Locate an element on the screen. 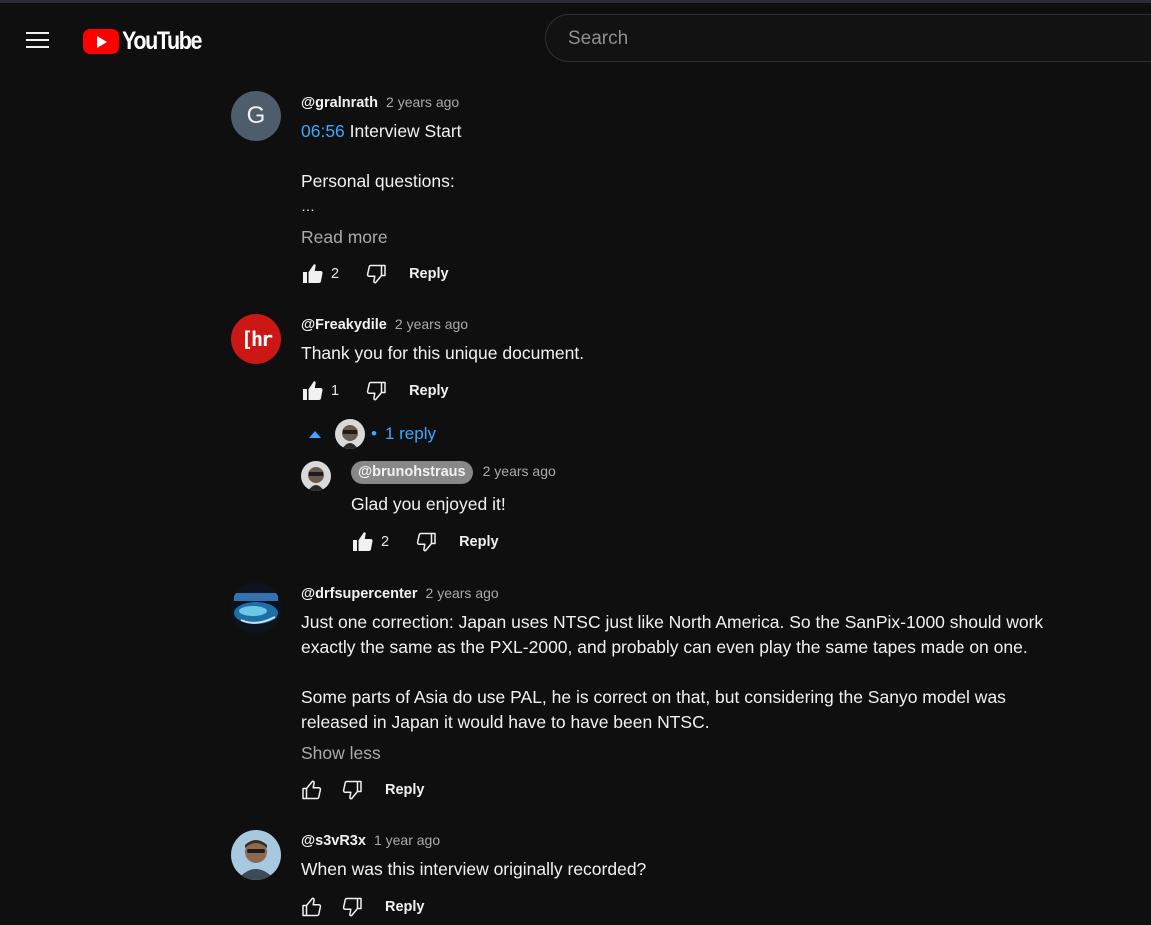 This screenshot has width=1151, height=925. comment-line: 06:56 Interview Start is located at coordinates (381, 131).